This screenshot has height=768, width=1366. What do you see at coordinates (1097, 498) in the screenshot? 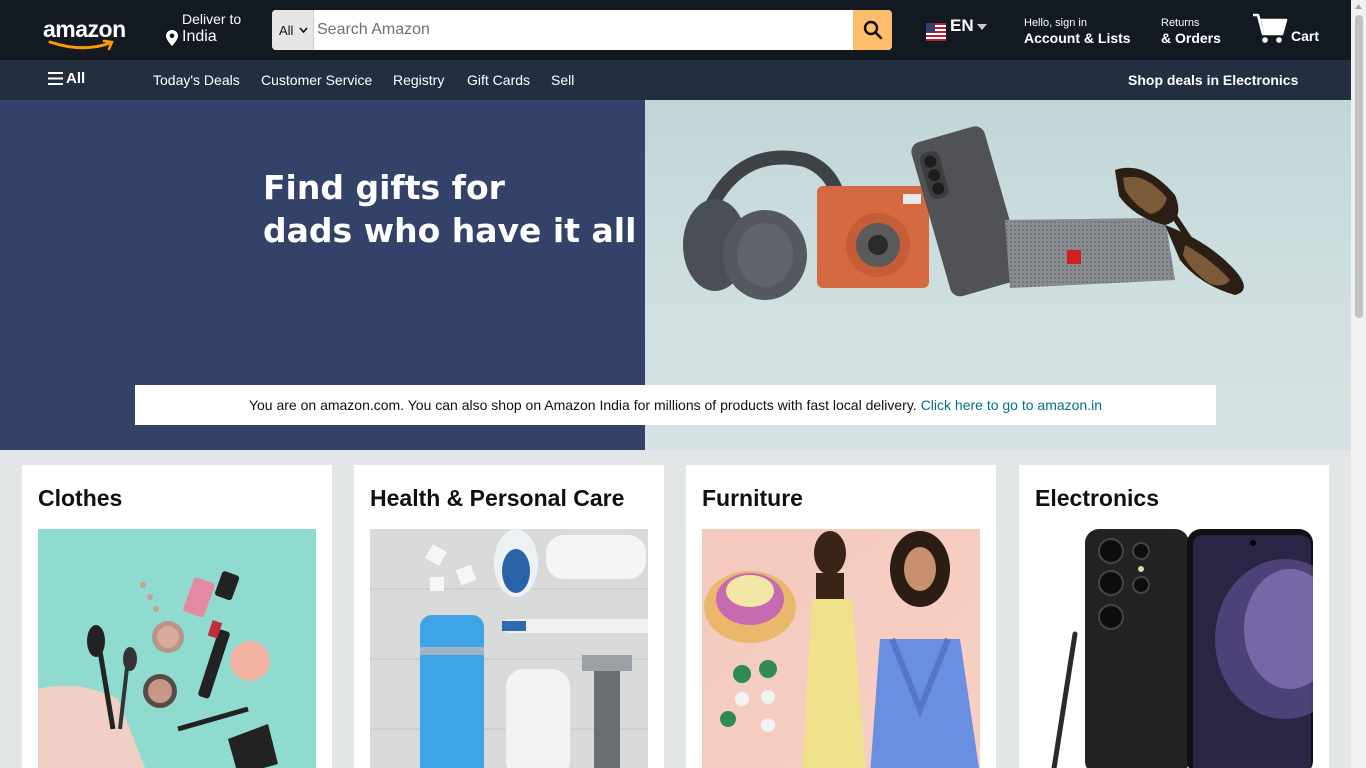
I see `card-title: Electronics` at bounding box center [1097, 498].